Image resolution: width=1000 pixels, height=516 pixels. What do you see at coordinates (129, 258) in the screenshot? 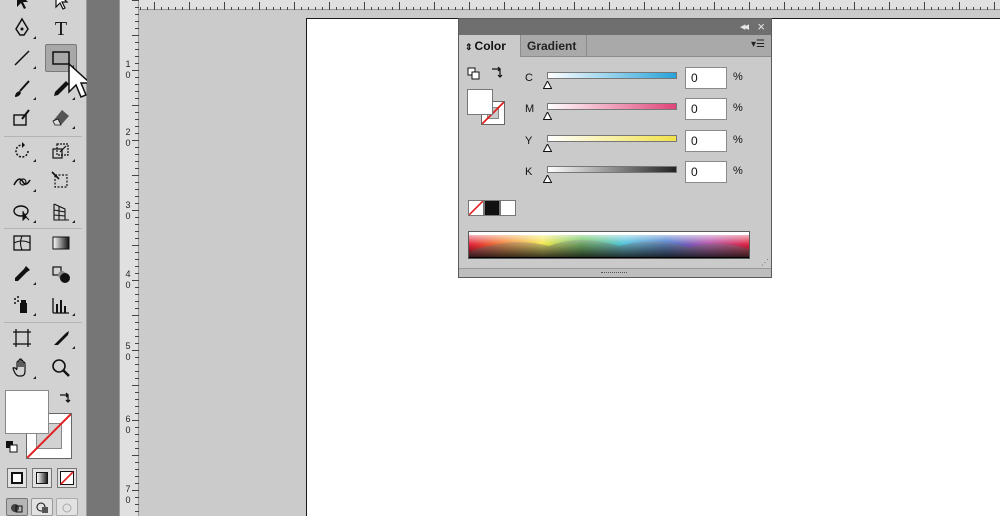
I see `vertical-ruler: 10203040506070` at bounding box center [129, 258].